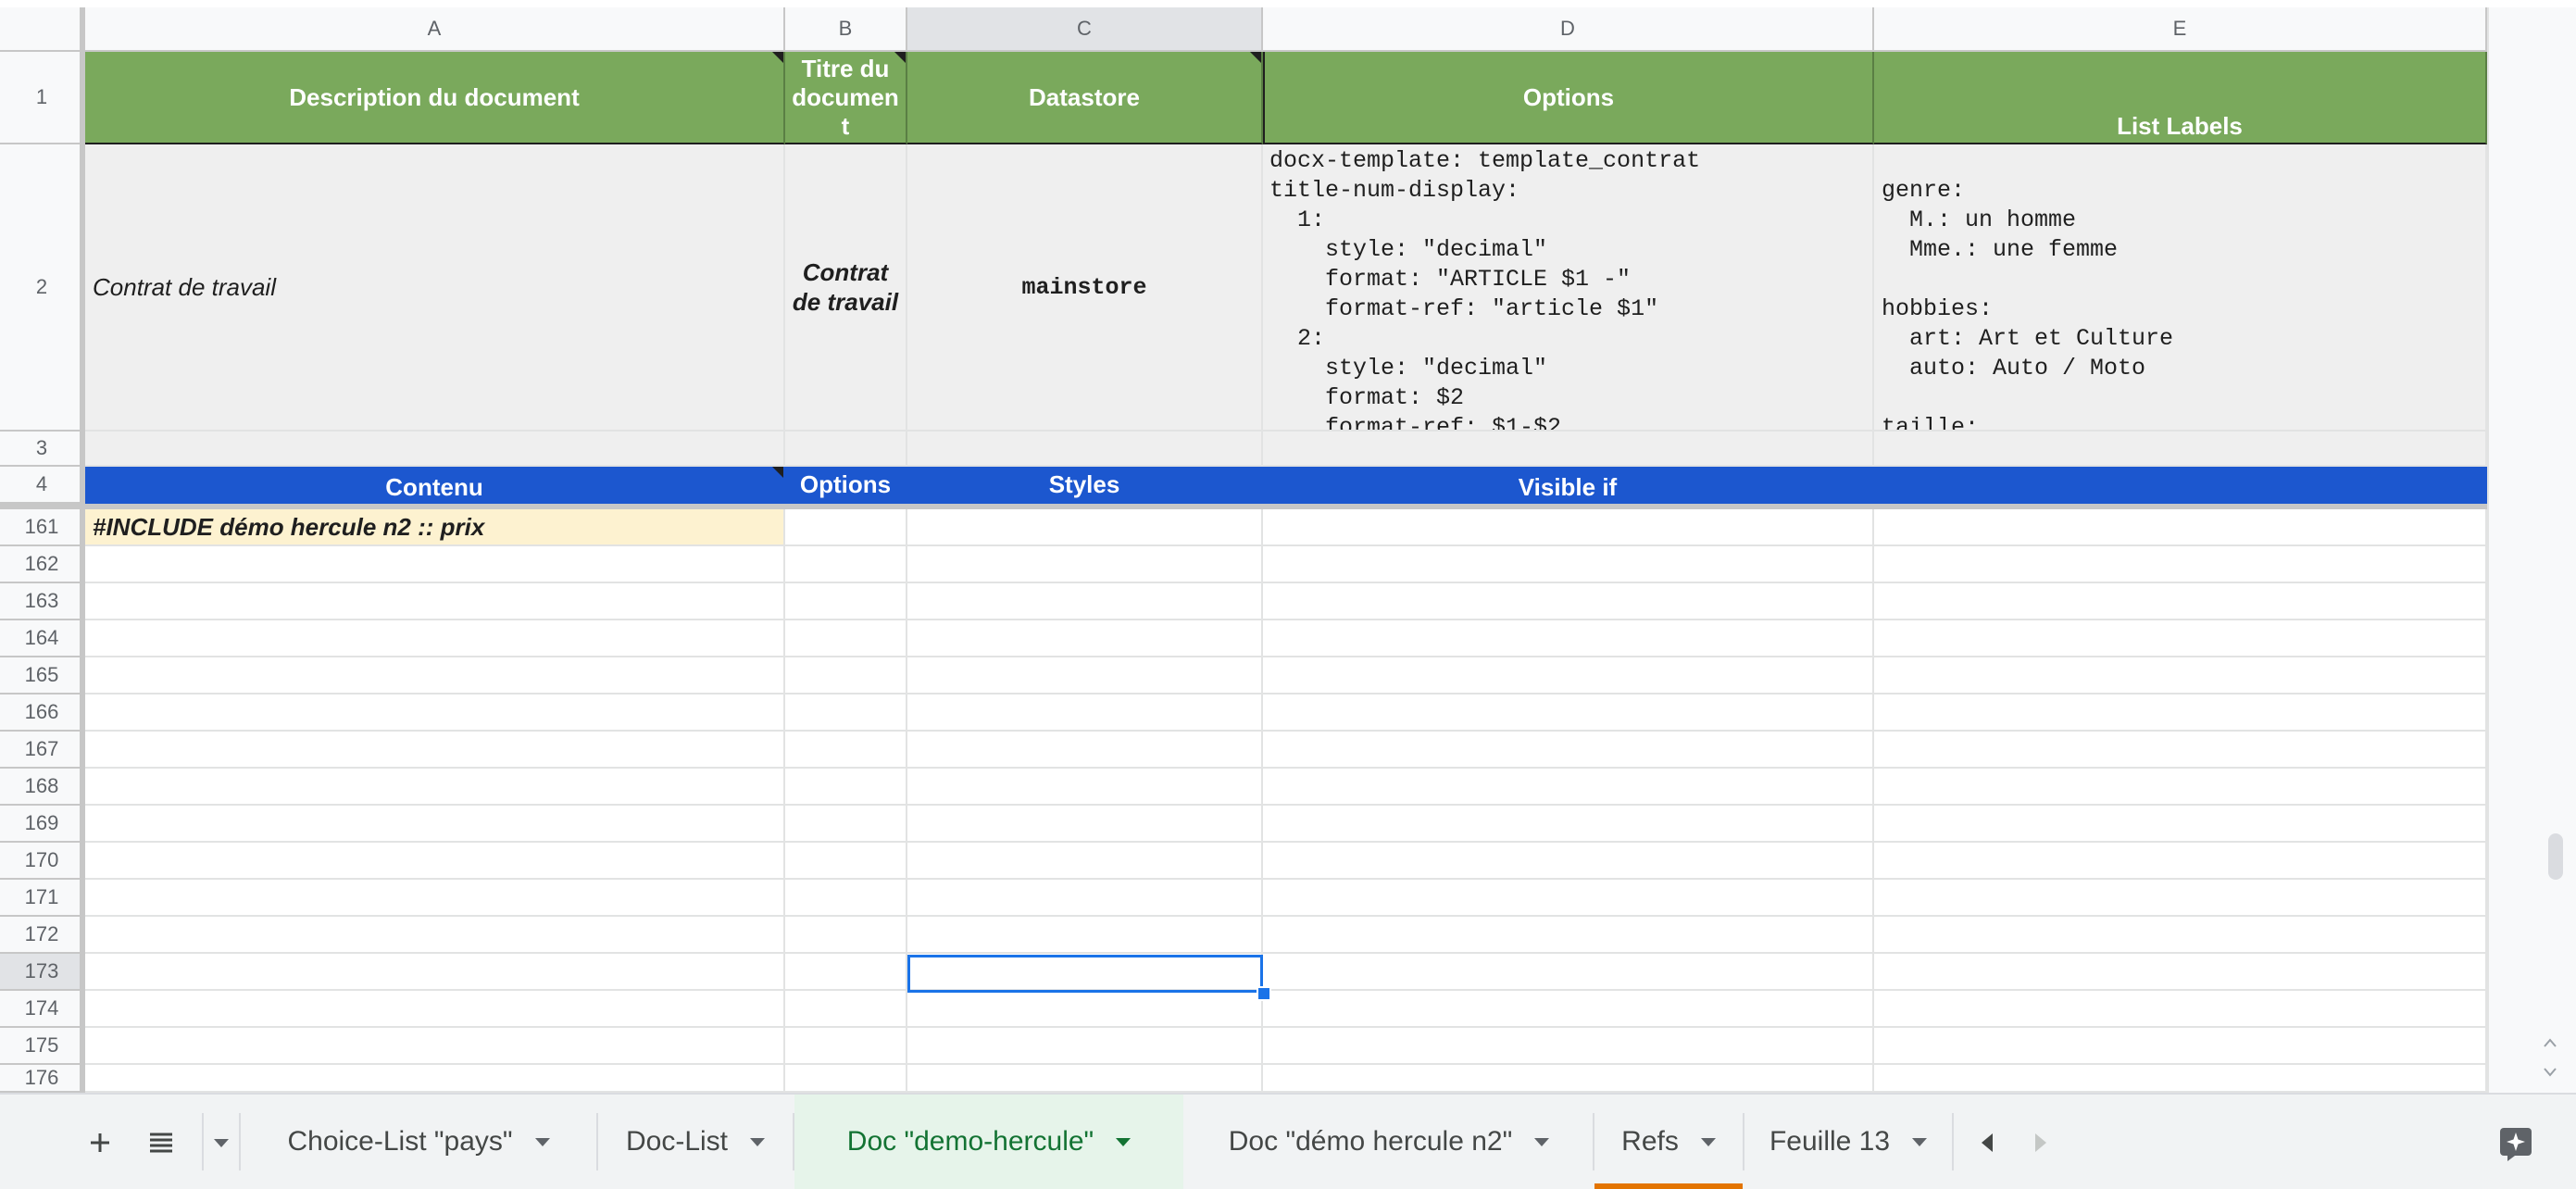 The height and width of the screenshot is (1189, 2576). I want to click on row-header-2: 2, so click(42, 288).